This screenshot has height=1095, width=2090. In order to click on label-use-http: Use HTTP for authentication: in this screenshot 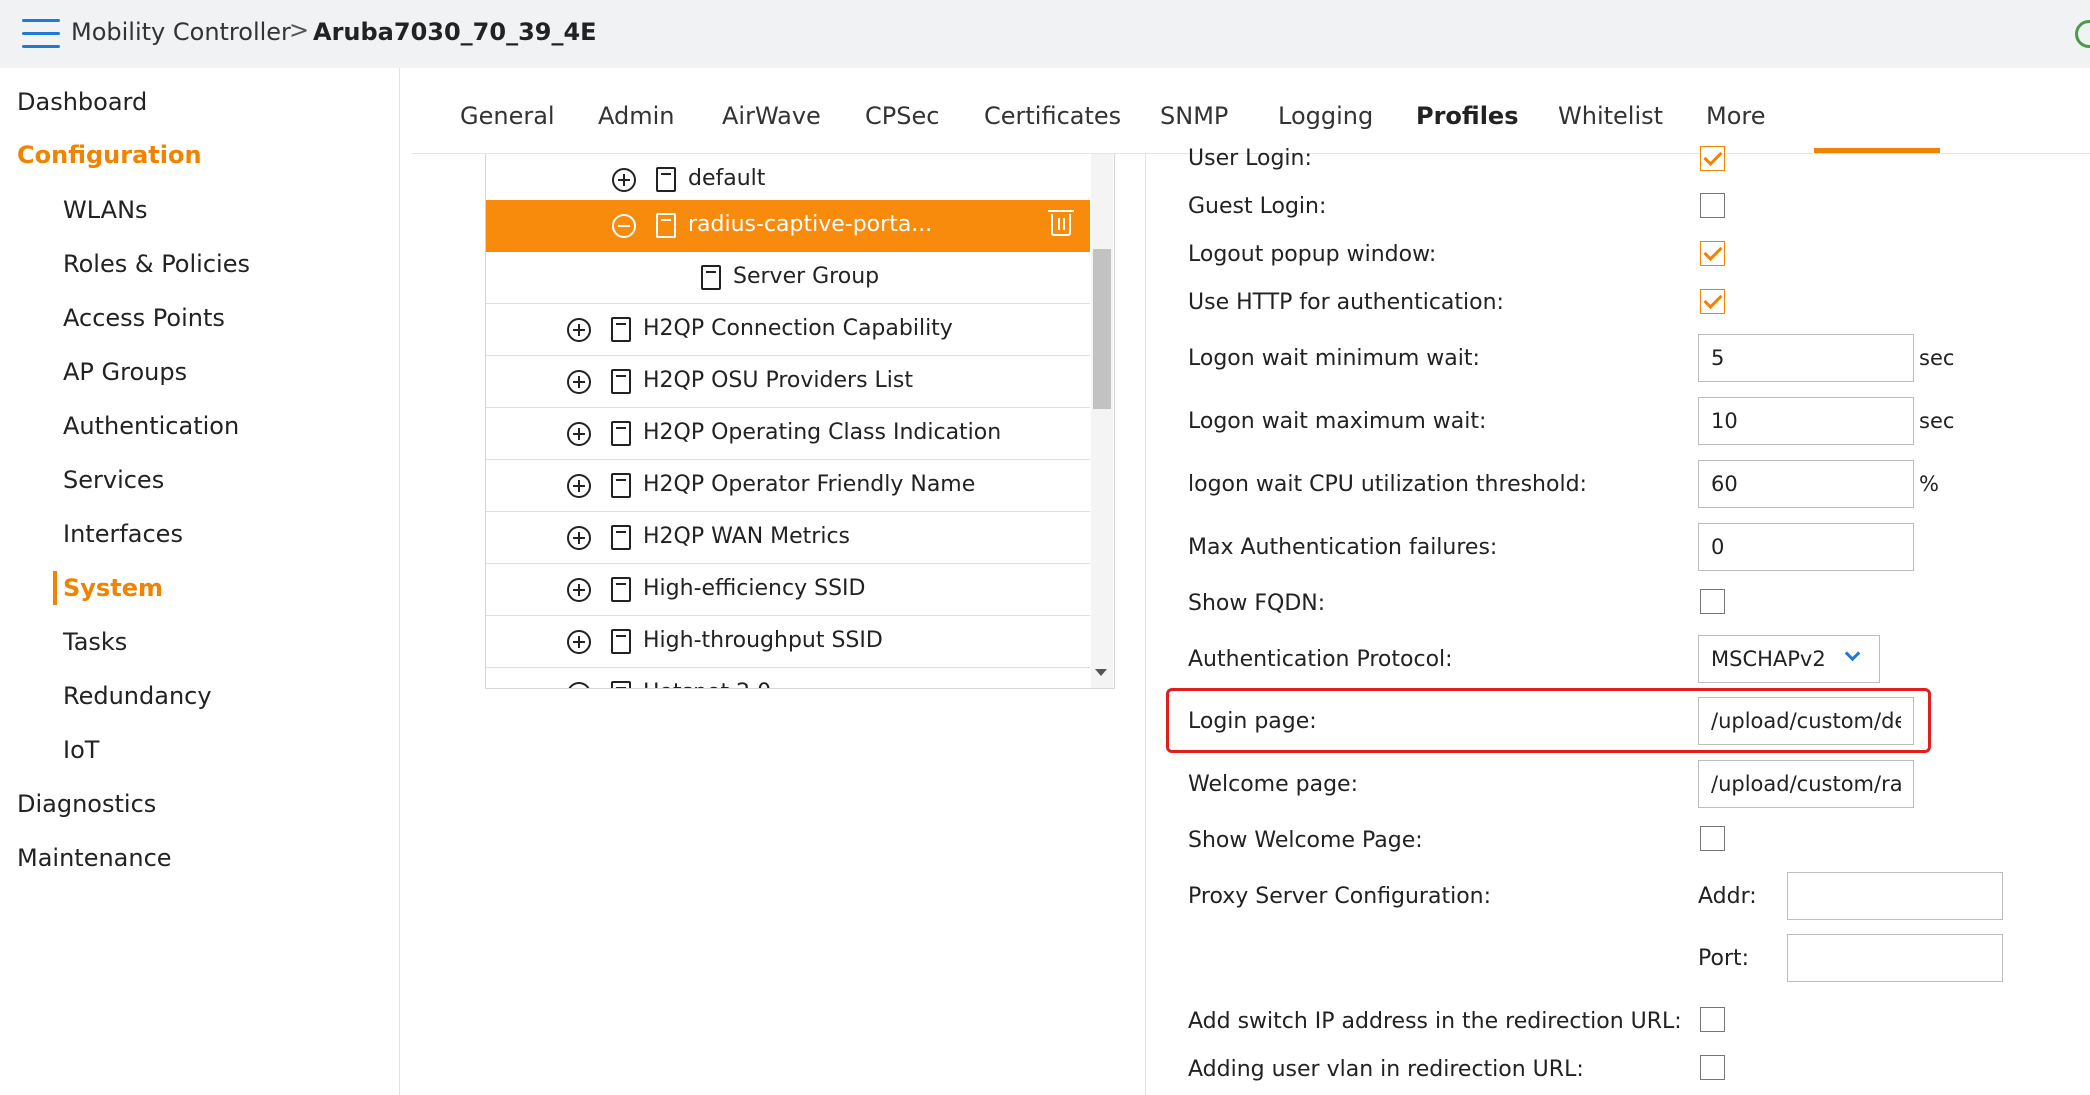, I will do `click(1346, 302)`.